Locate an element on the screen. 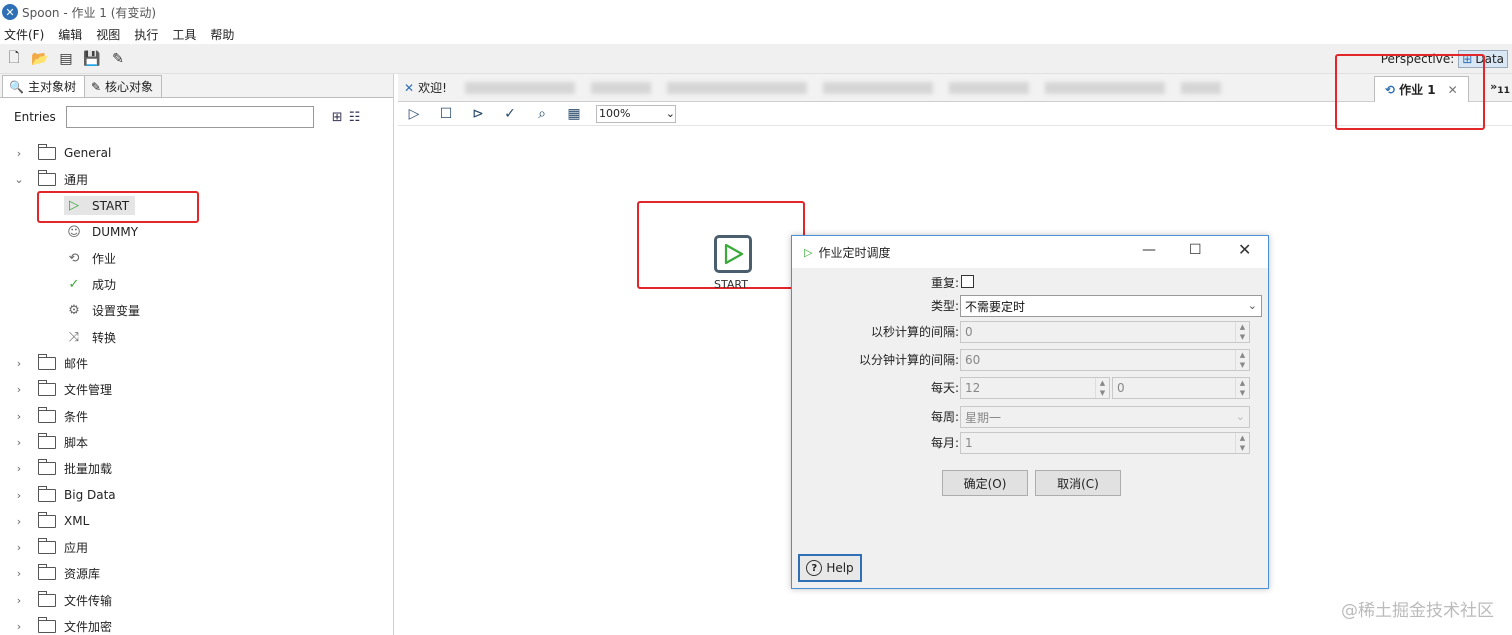  tree-folder-repository: › 资源库 is located at coordinates (196, 574).